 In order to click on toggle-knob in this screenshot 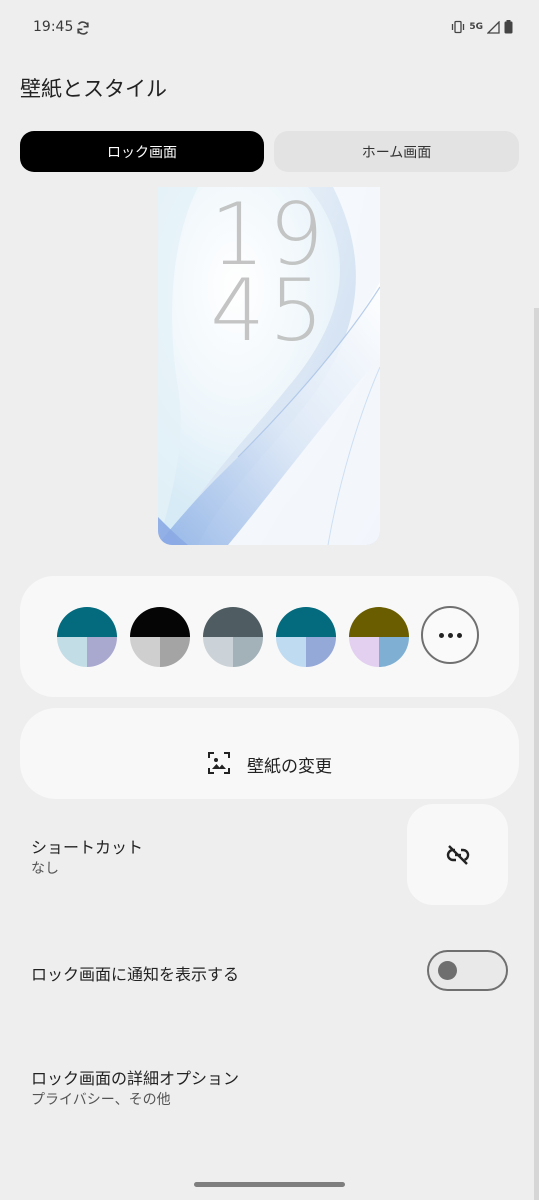, I will do `click(447, 970)`.